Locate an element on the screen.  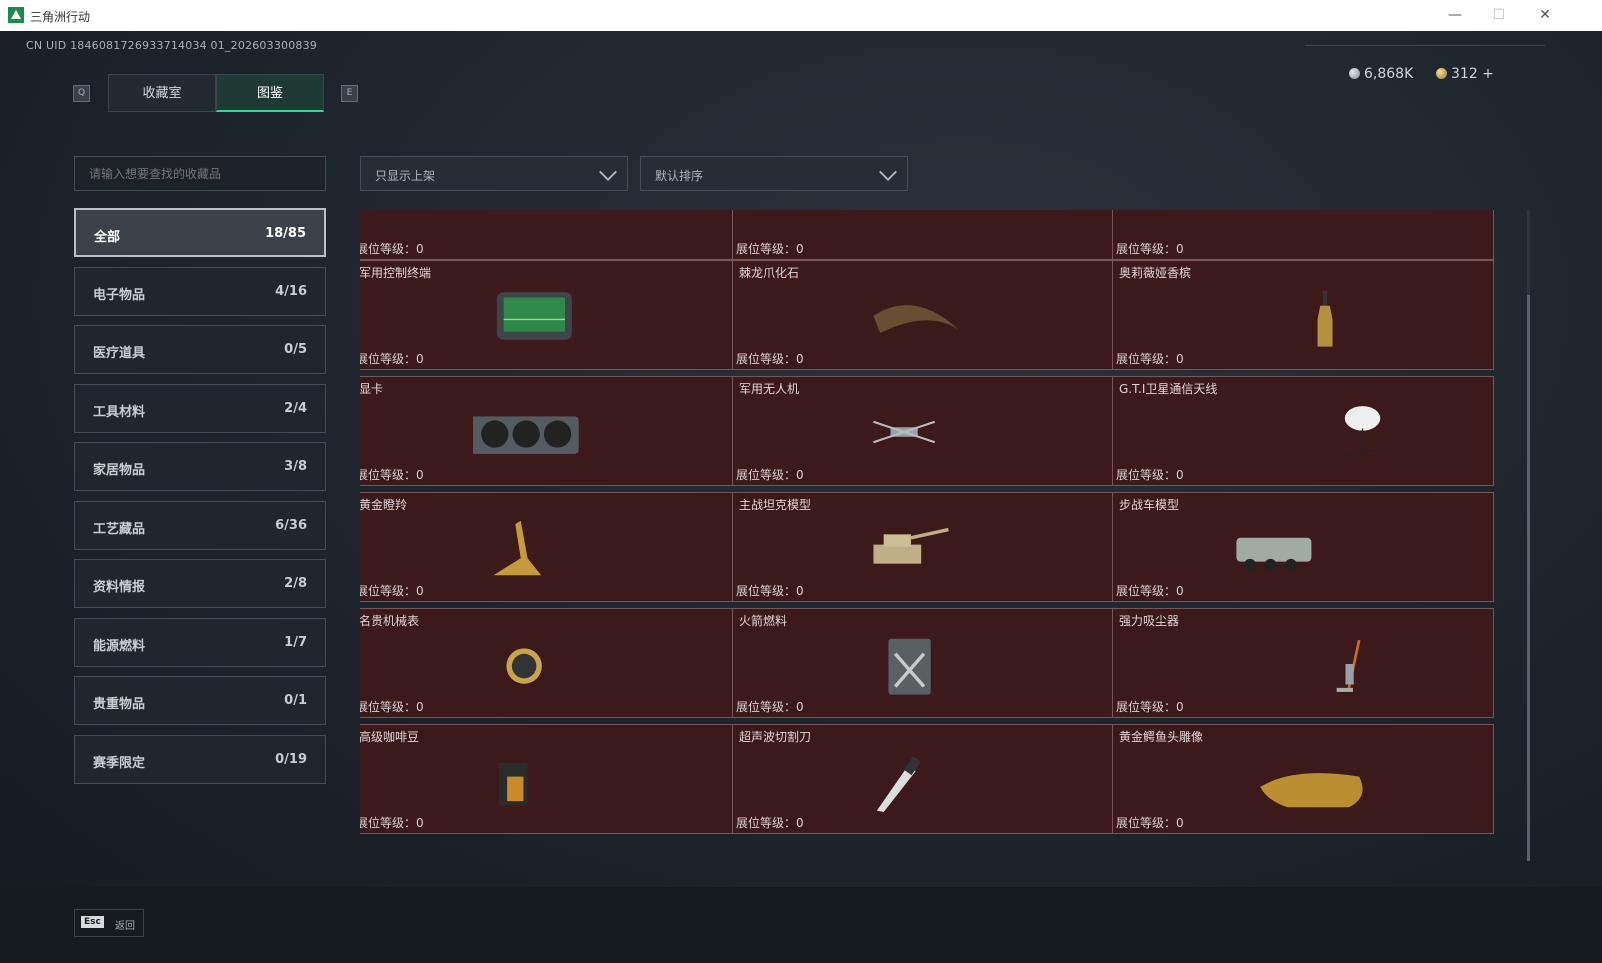
item-name: 高级咖啡豆 is located at coordinates (390, 737).